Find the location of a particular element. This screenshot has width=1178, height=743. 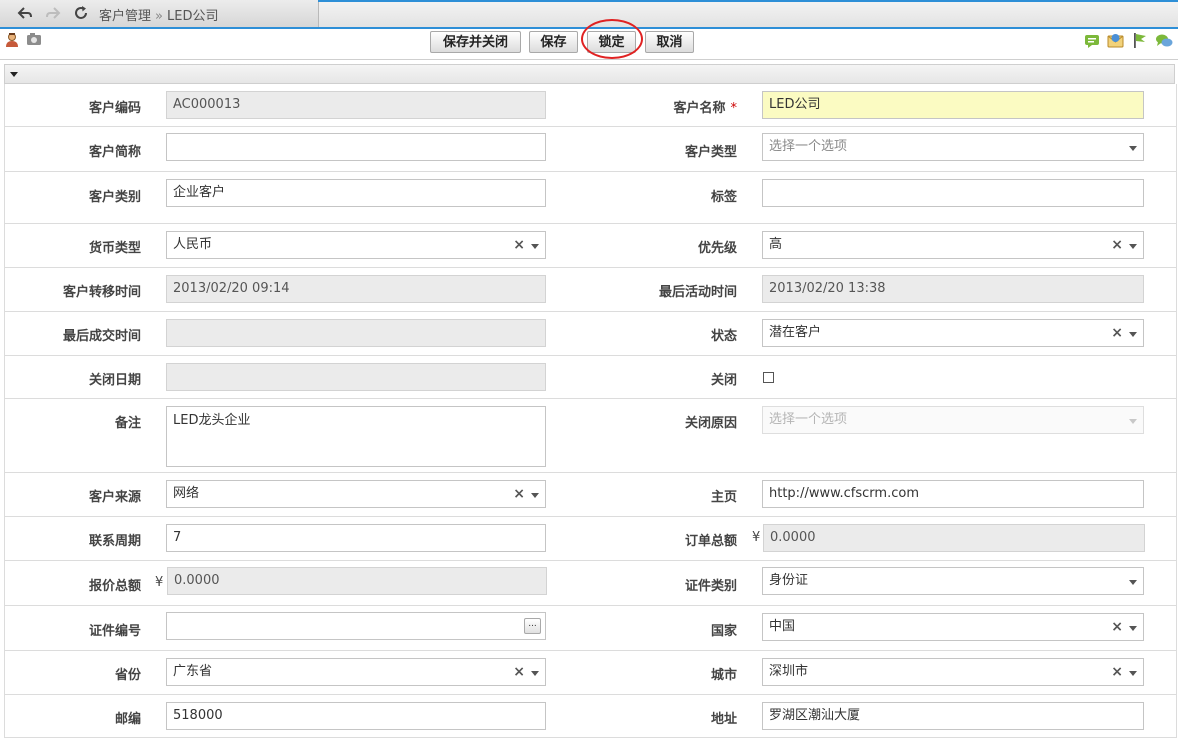

remark-label: 备注 is located at coordinates (127, 423).